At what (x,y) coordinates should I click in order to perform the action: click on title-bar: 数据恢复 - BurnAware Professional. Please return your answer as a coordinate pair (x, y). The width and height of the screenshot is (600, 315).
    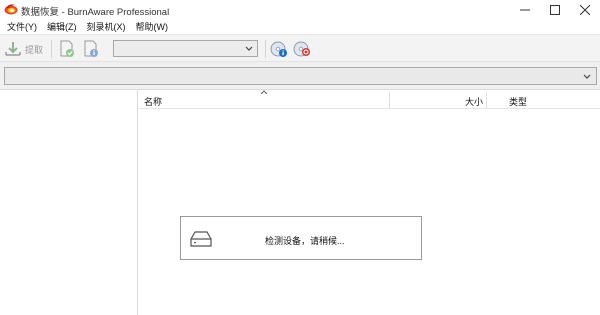
    Looking at the image, I should click on (300, 9).